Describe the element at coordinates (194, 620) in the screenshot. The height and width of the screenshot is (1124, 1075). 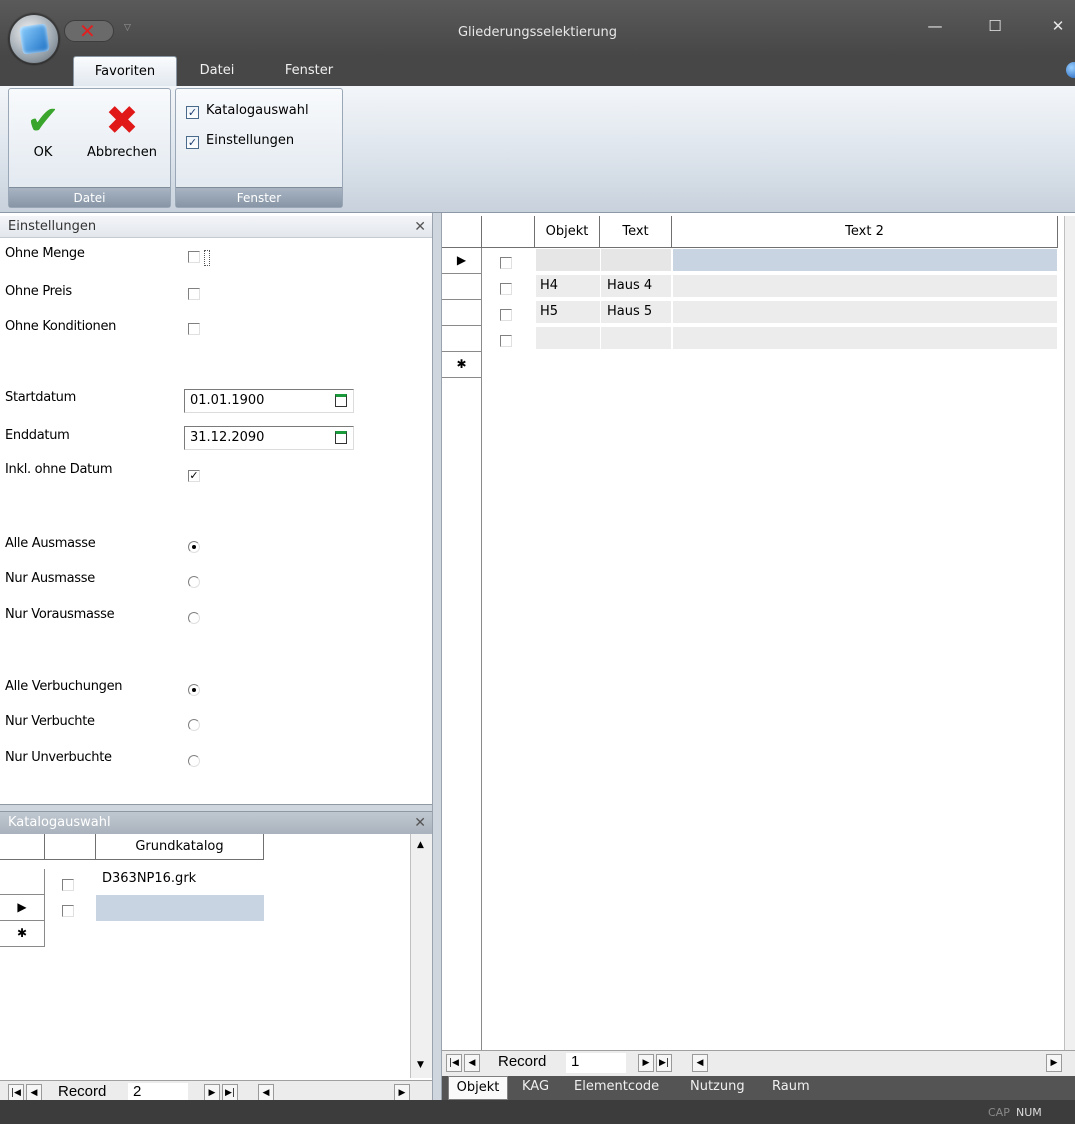
I see `nur-vorausmasse-radio` at that location.